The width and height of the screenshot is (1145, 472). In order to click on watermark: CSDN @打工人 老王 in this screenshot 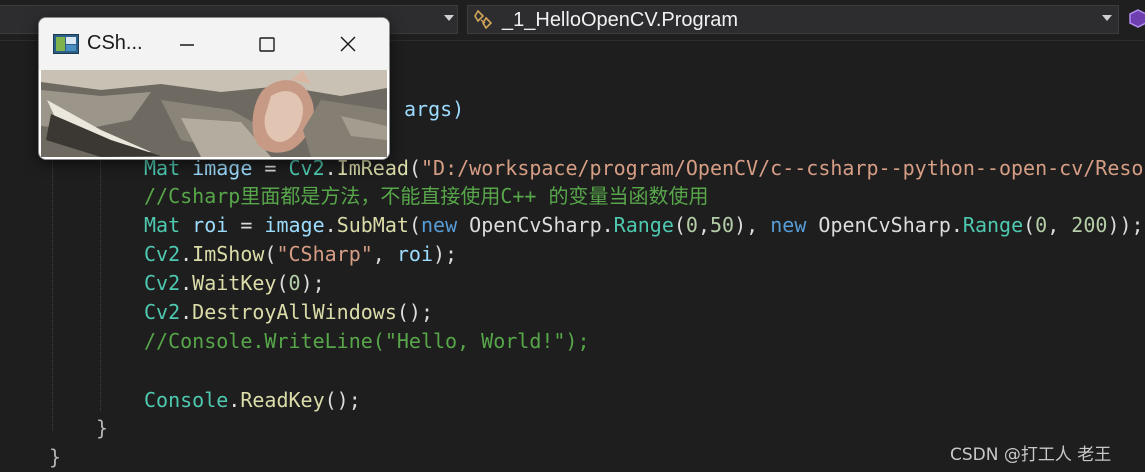, I will do `click(1031, 455)`.